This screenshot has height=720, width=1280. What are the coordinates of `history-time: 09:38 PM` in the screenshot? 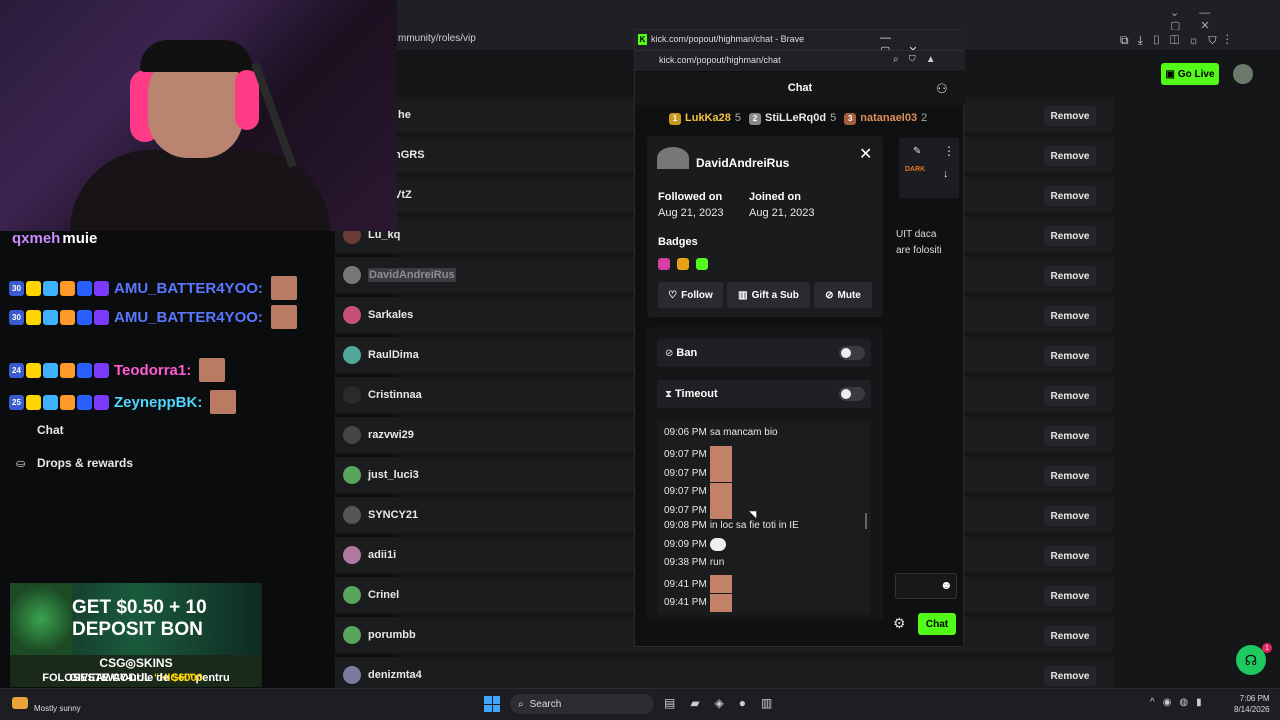 It's located at (685, 562).